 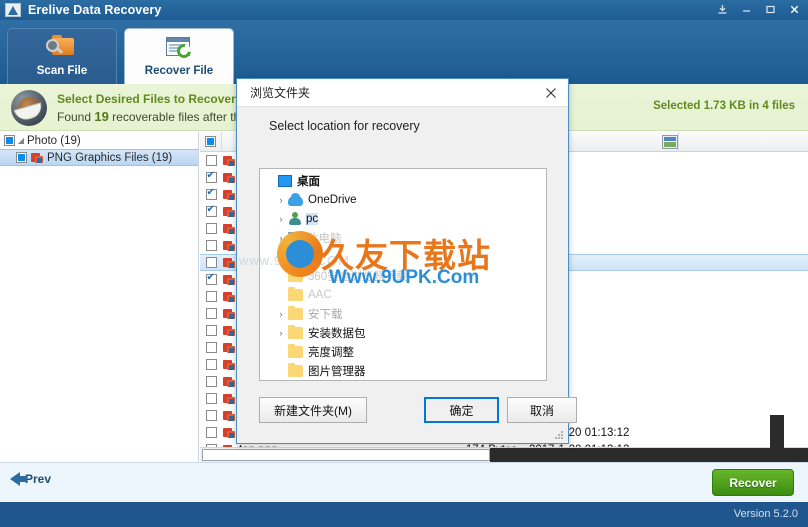 I want to click on chevron-down-icon: ◢, so click(x=21, y=140).